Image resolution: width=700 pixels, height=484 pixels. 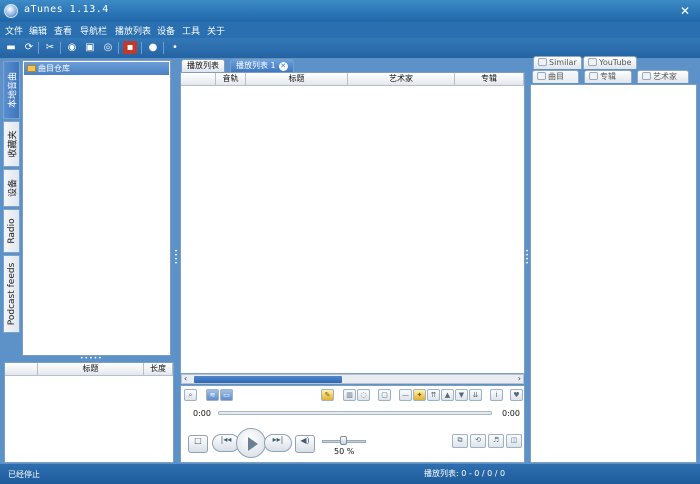 What do you see at coordinates (349, 395) in the screenshot?
I see `arrange-columns-icon: ▥` at bounding box center [349, 395].